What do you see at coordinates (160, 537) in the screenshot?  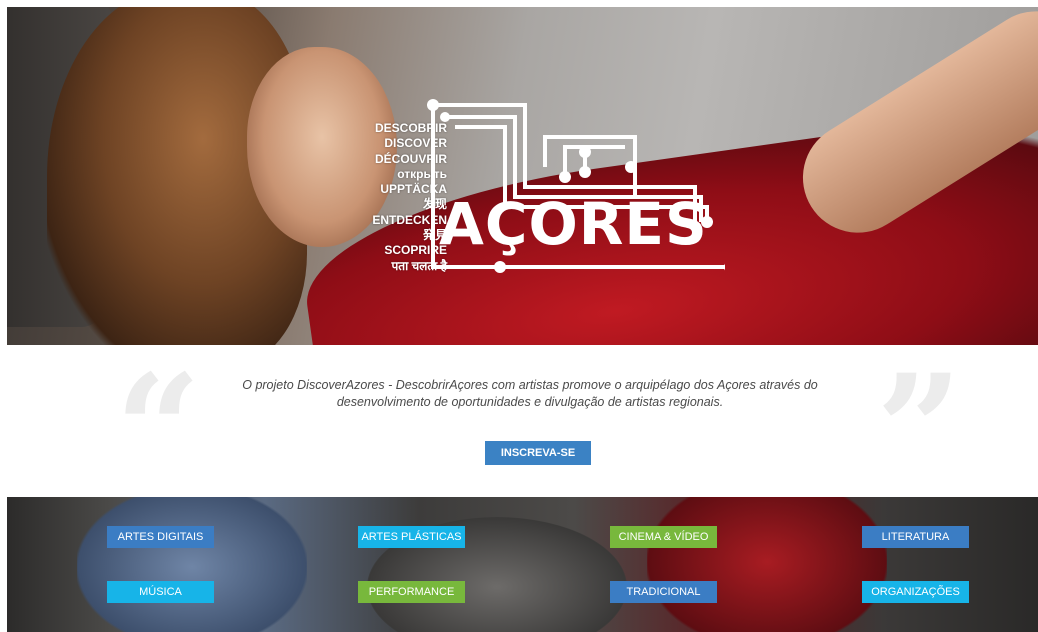 I see `category-button-artes-digitais: ARTES DIGITAIS` at bounding box center [160, 537].